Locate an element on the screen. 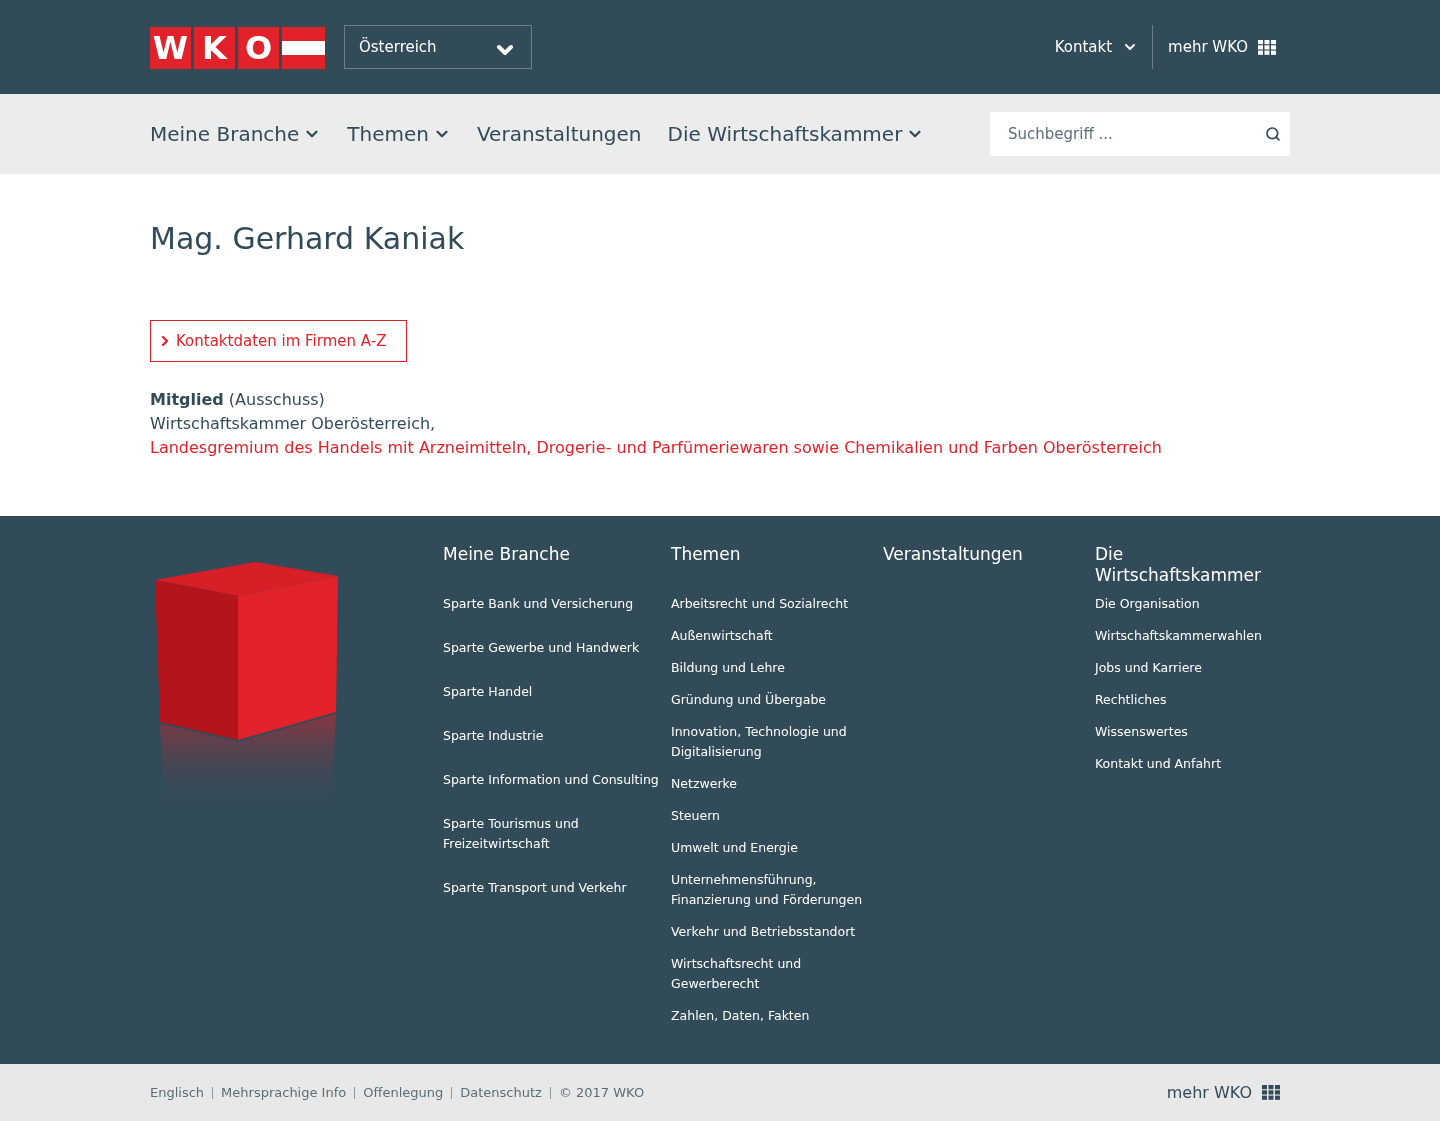  footer-link: Verkehr und Betriebsstandort is located at coordinates (777, 932).